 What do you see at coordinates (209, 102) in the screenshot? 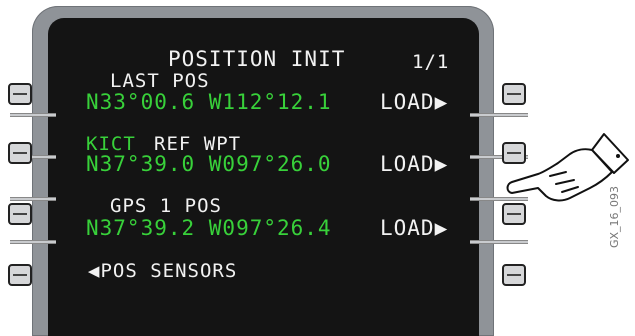
I see `row-value-last-pos: N33°00.6 W112°12.1` at bounding box center [209, 102].